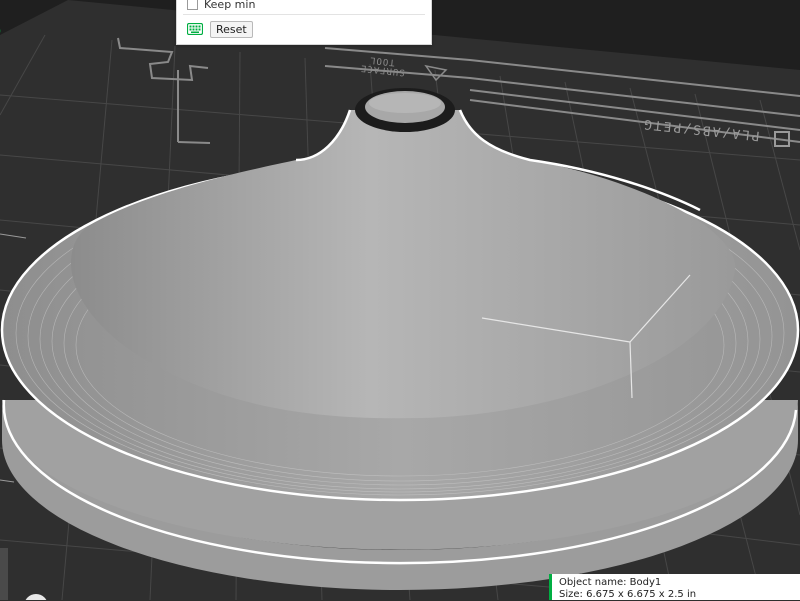  What do you see at coordinates (231, 29) in the screenshot?
I see `reset-button: Reset` at bounding box center [231, 29].